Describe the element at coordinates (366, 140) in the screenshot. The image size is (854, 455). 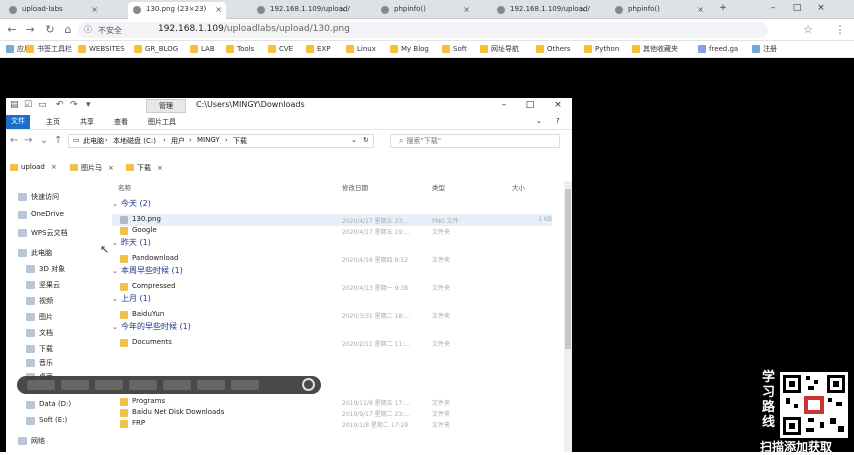
I see `refresh-icon: ↻` at that location.